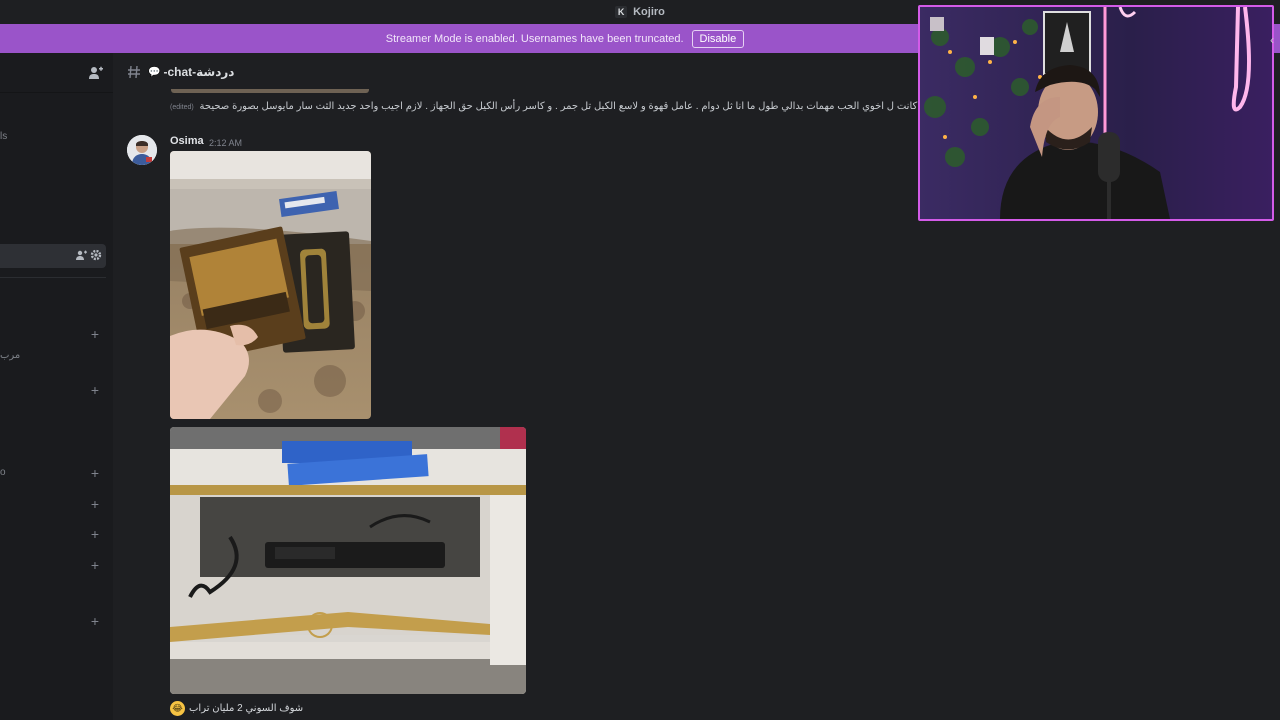 The width and height of the screenshot is (1280, 720). What do you see at coordinates (154, 72) in the screenshot?
I see `speech-bubble-icon: 💬` at bounding box center [154, 72].